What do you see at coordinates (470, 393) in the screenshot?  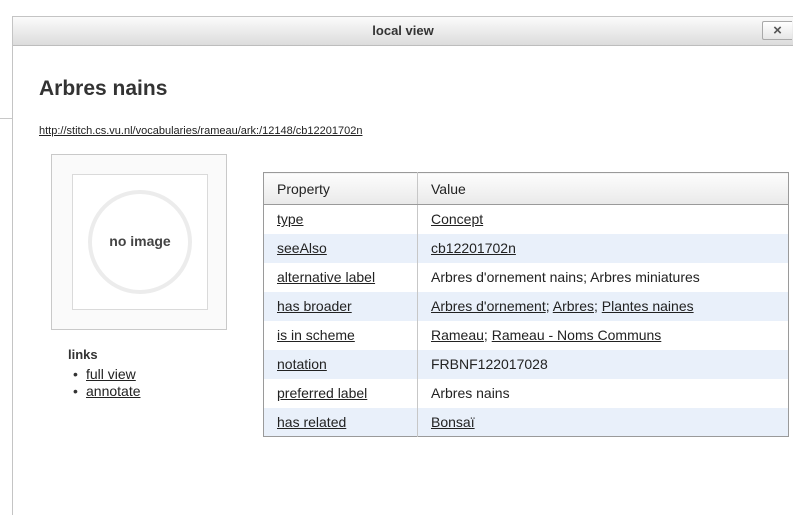 I see `value-text: Arbres nains` at bounding box center [470, 393].